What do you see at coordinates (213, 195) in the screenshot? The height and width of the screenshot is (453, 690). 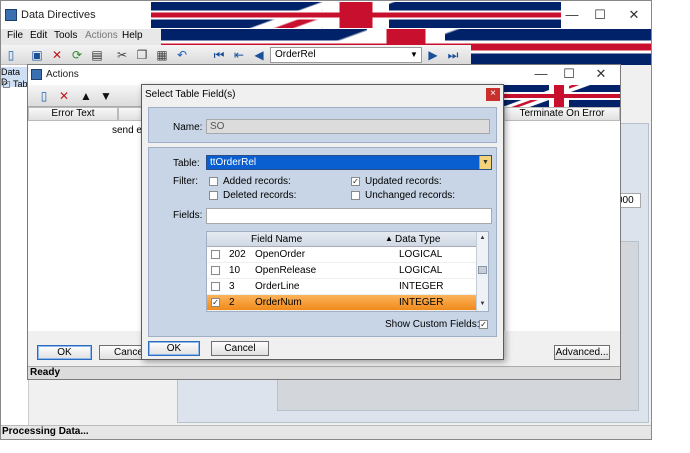 I see `filter-deleted-checkbox` at bounding box center [213, 195].